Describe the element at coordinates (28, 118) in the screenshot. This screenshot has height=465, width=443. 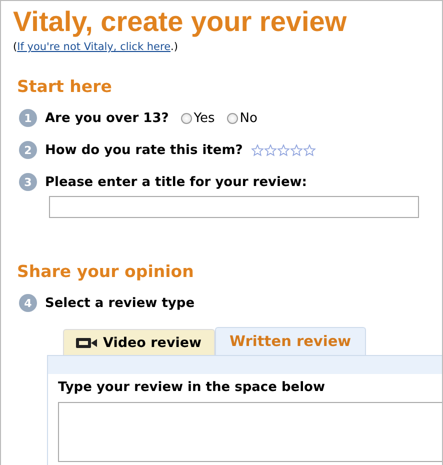
I see `step-number: 1` at that location.